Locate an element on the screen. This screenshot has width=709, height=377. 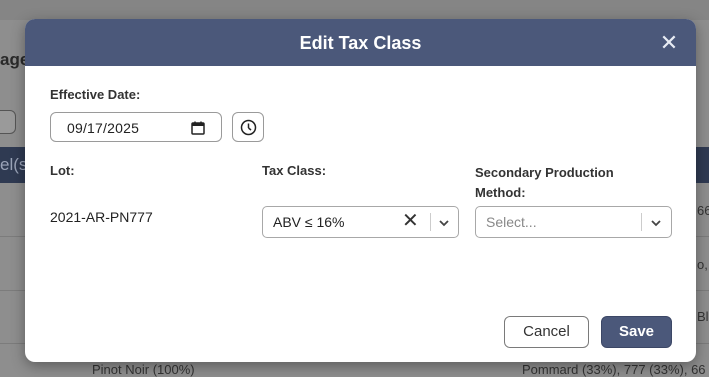
modal-header: Edit Tax Class ✕ is located at coordinates (360, 42).